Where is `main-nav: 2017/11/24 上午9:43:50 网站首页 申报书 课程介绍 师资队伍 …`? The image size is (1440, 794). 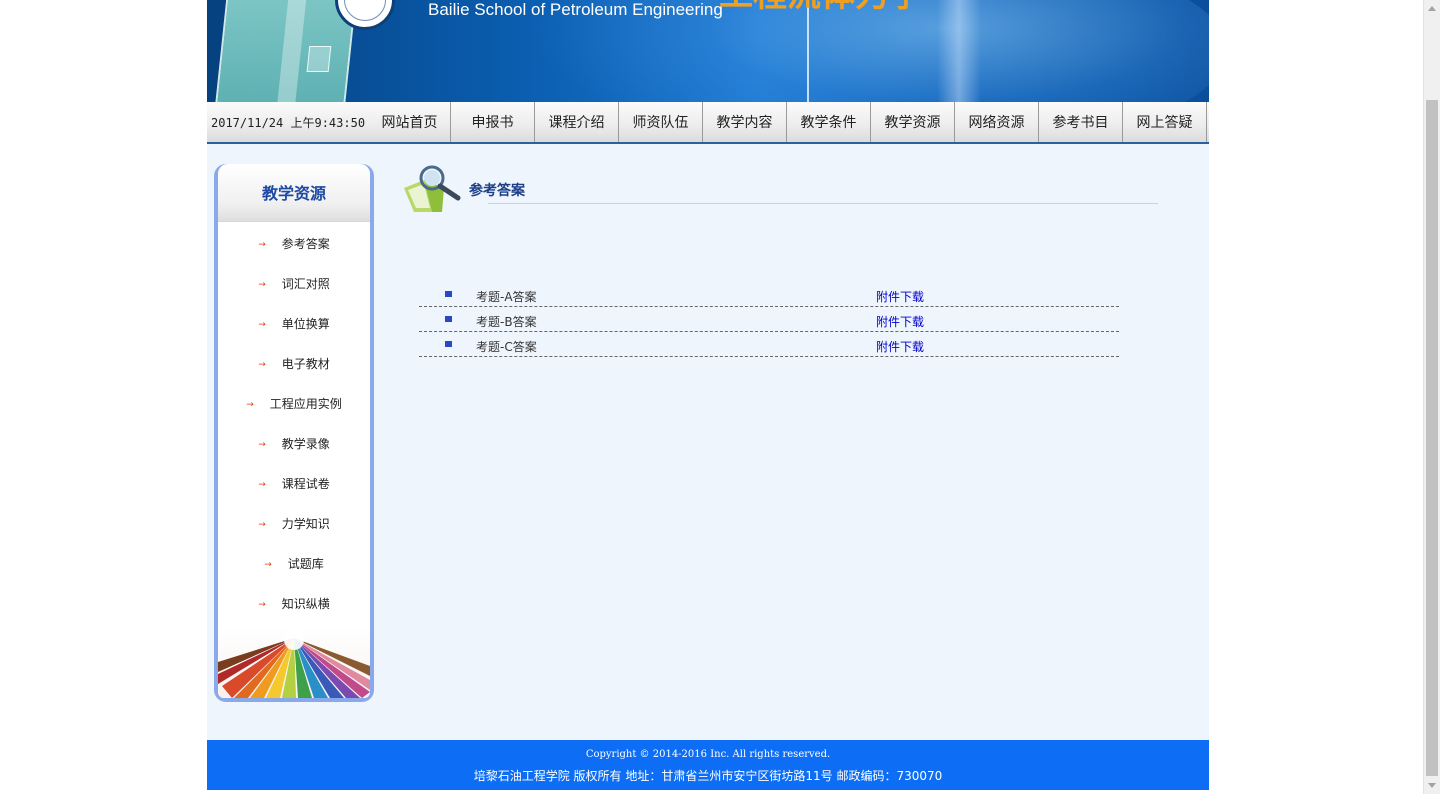
main-nav: 2017/11/24 上午9:43:50 网站首页 申报书 课程介绍 师资队伍 … is located at coordinates (708, 123).